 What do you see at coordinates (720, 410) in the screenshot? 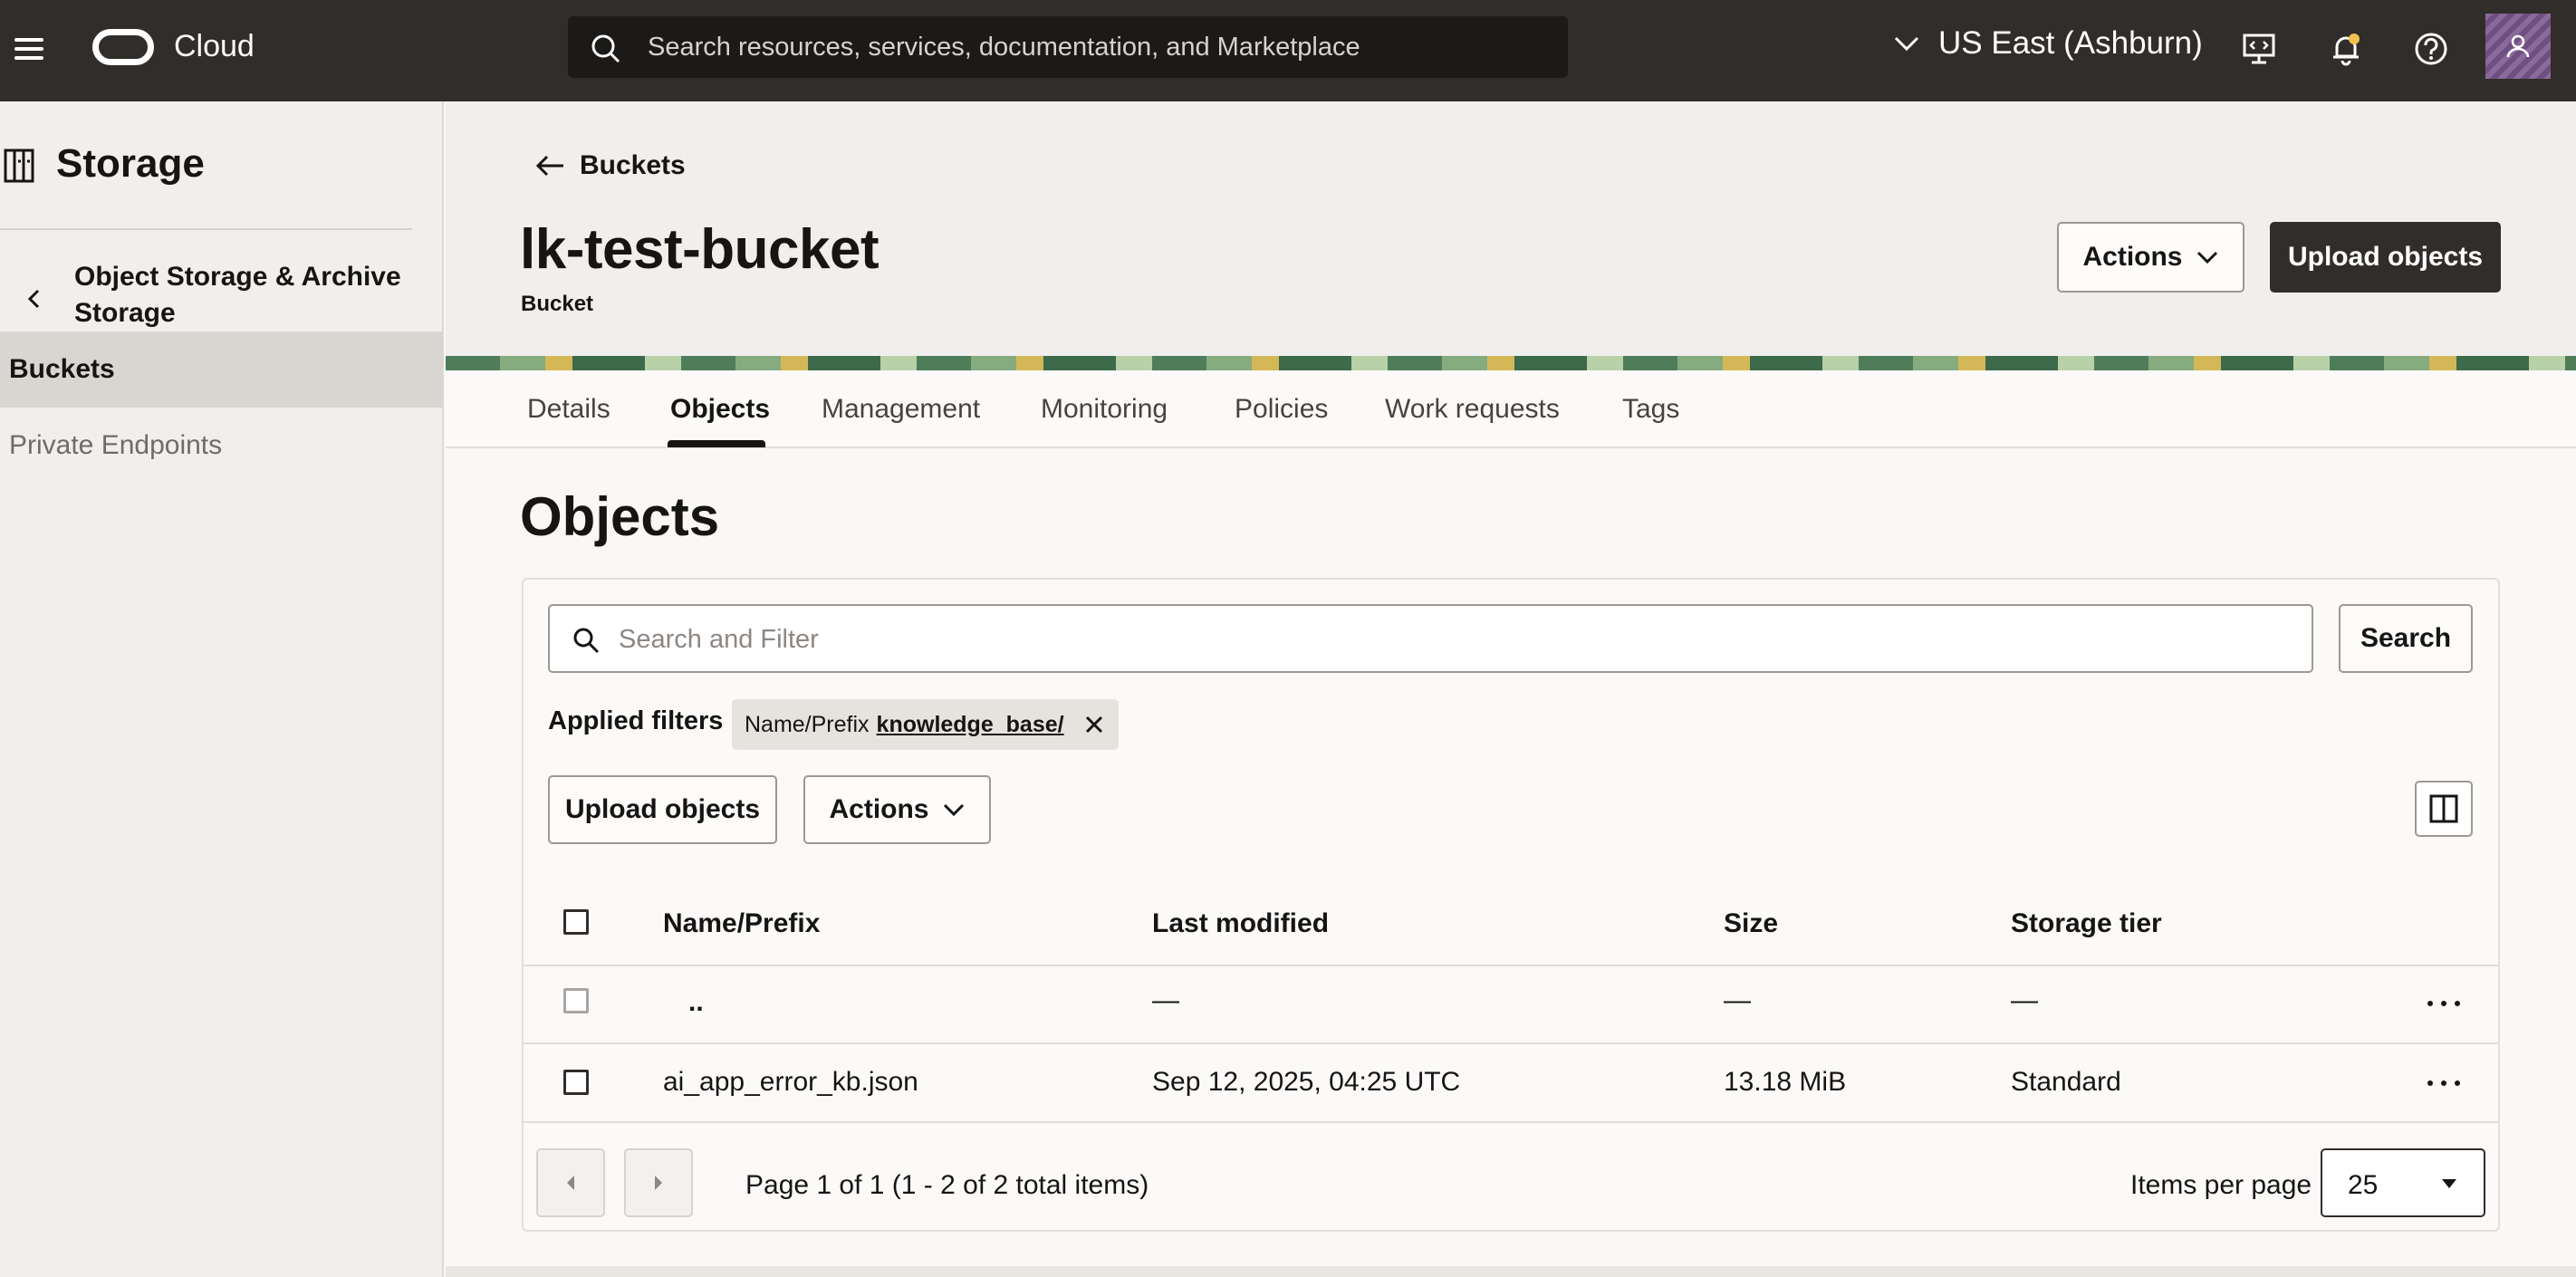
I see `tab-objects: Objects` at bounding box center [720, 410].